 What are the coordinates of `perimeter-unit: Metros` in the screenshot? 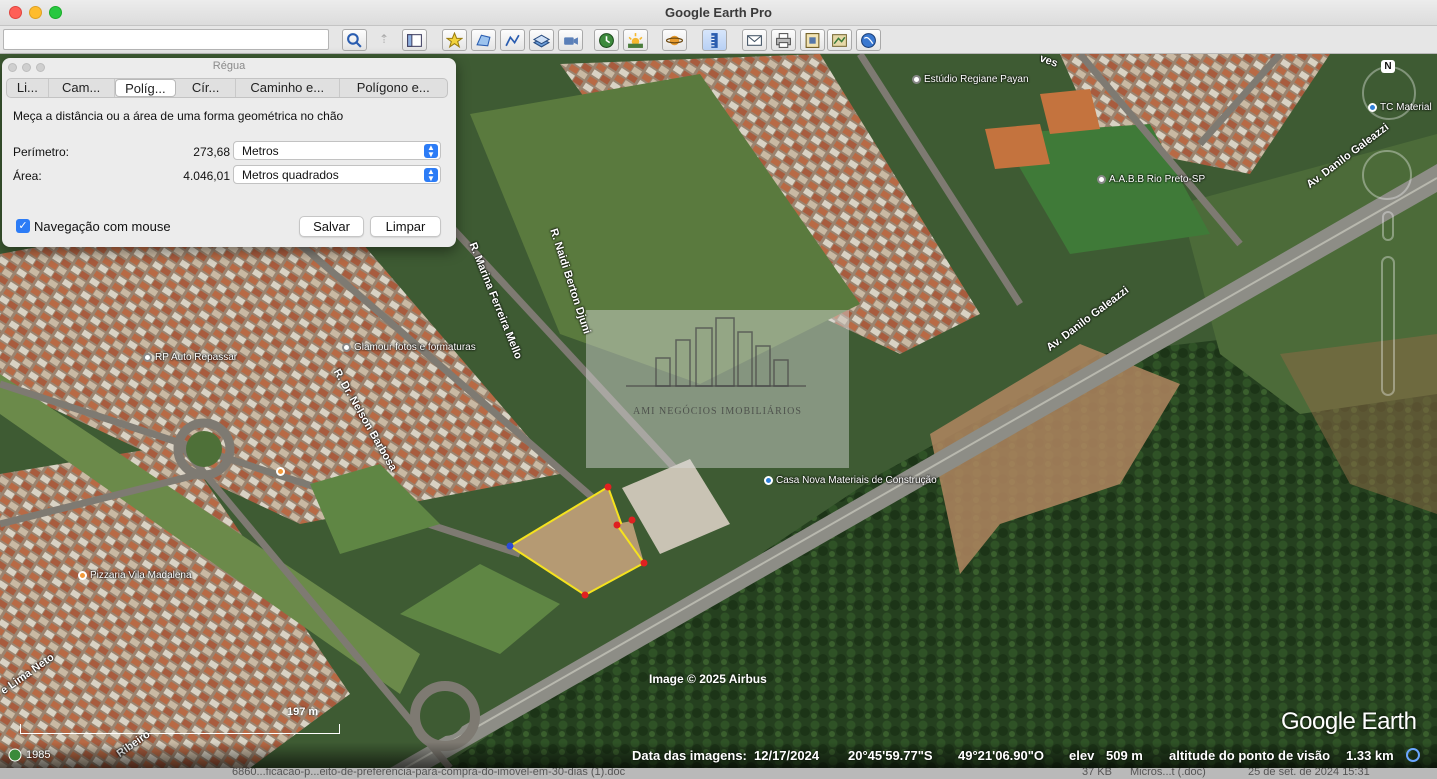 It's located at (260, 151).